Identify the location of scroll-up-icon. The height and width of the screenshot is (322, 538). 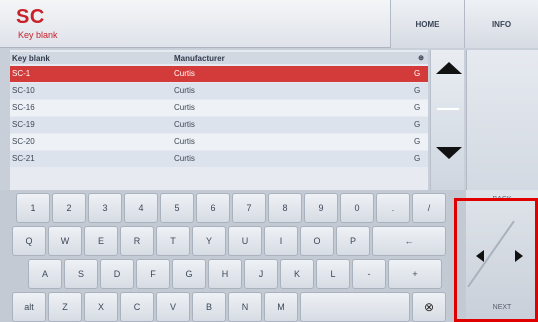
(449, 68).